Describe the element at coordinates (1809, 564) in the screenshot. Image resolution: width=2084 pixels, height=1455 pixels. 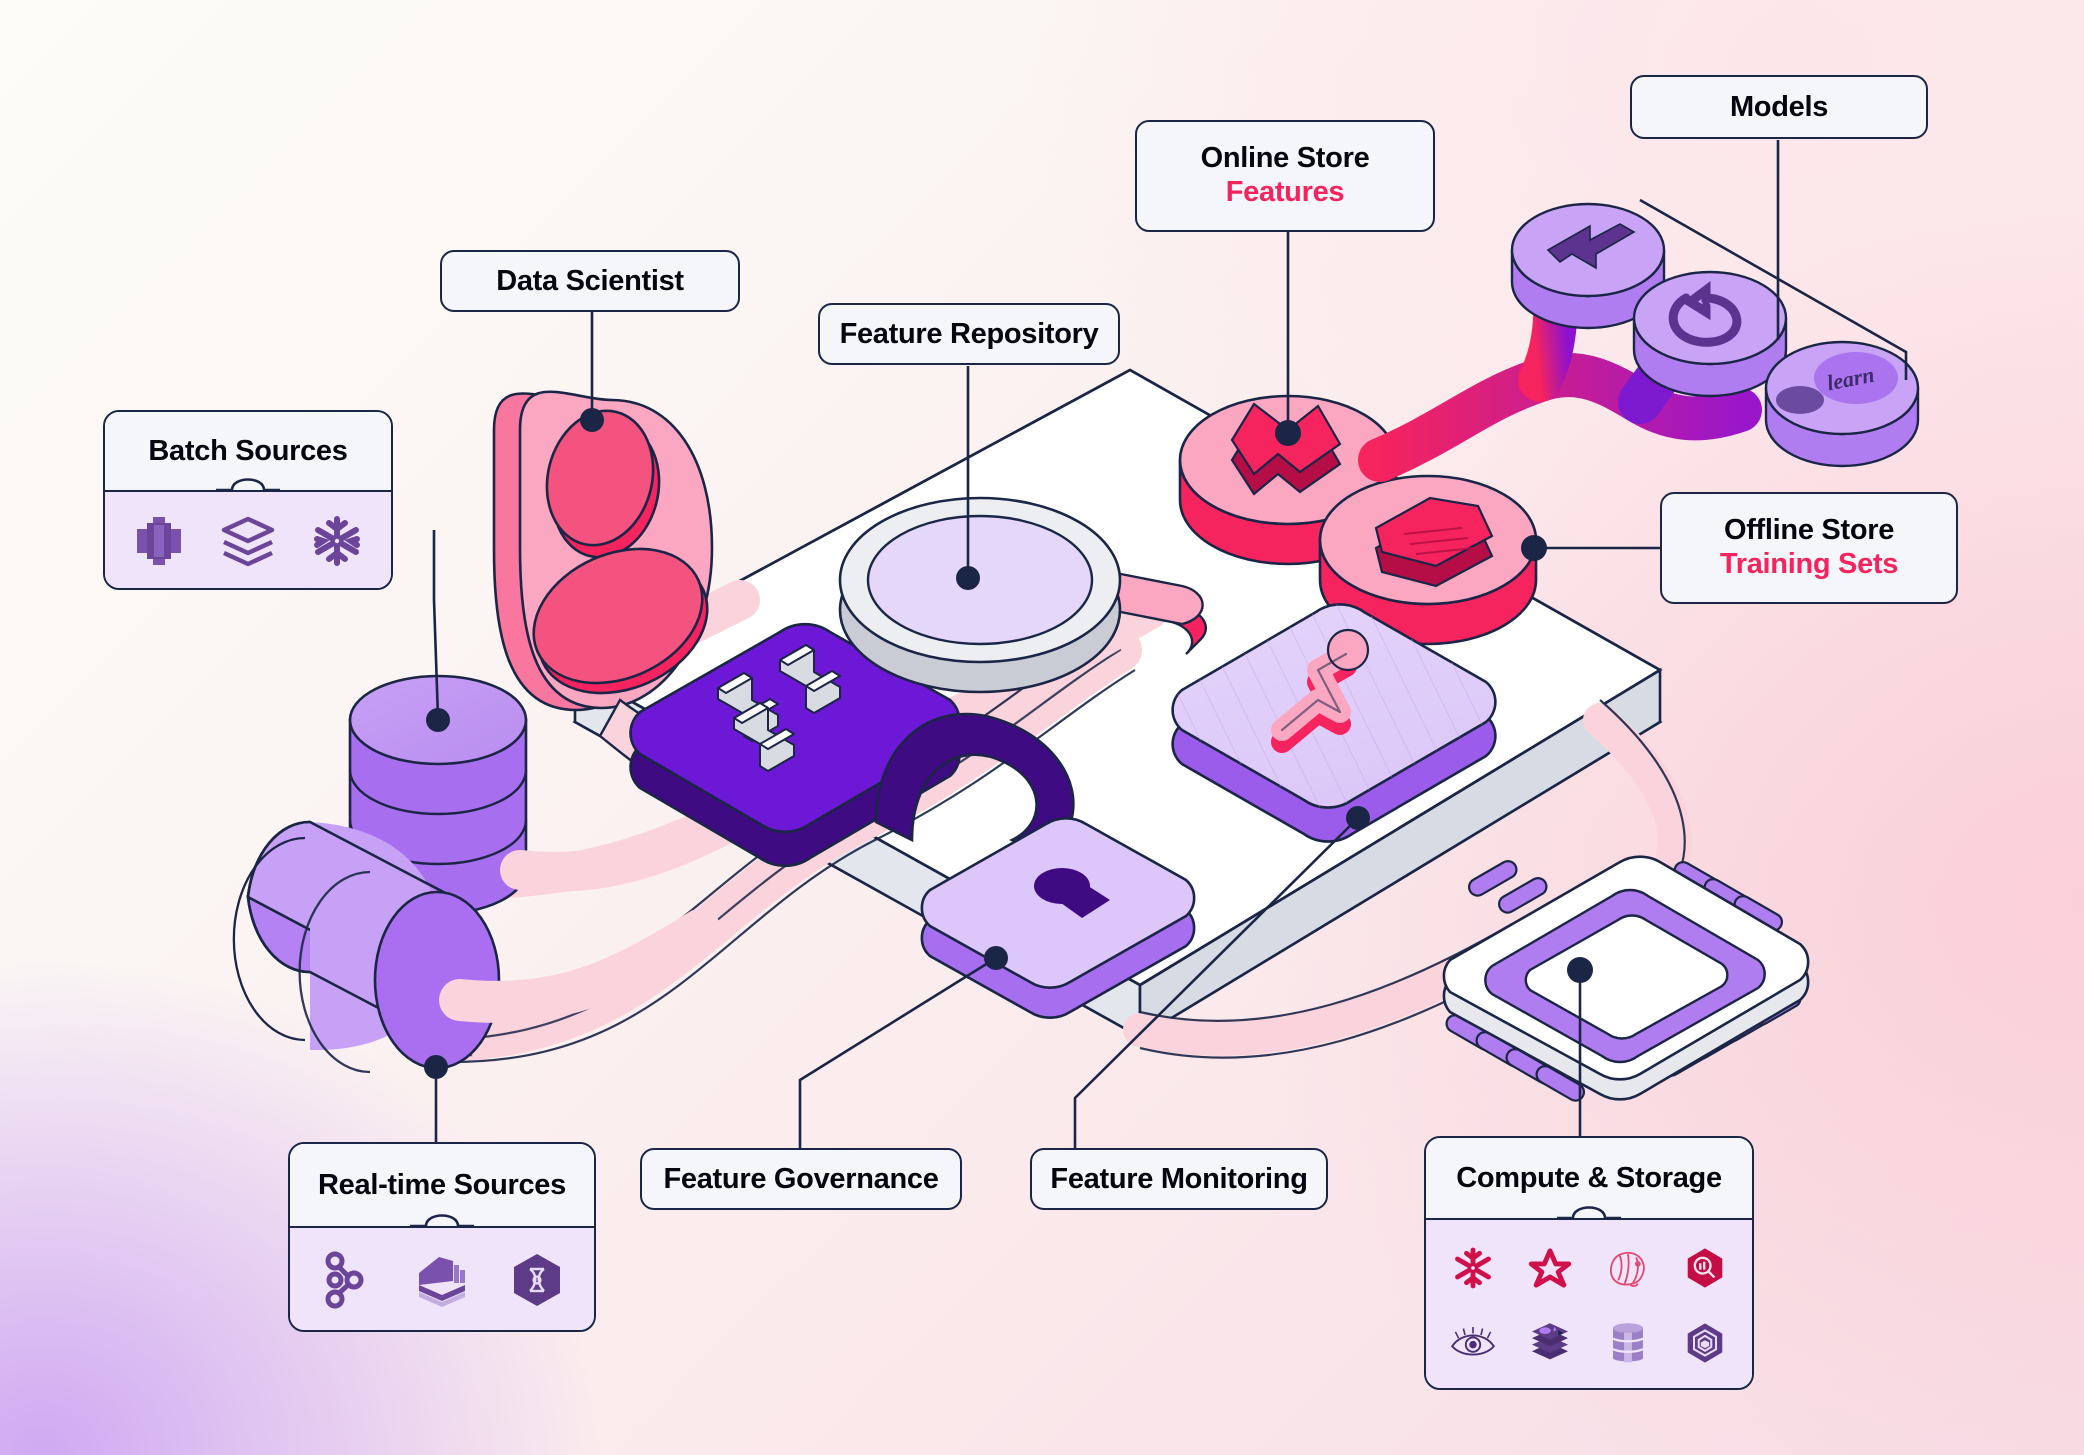
I see `callout-sublabel: Training Sets` at that location.